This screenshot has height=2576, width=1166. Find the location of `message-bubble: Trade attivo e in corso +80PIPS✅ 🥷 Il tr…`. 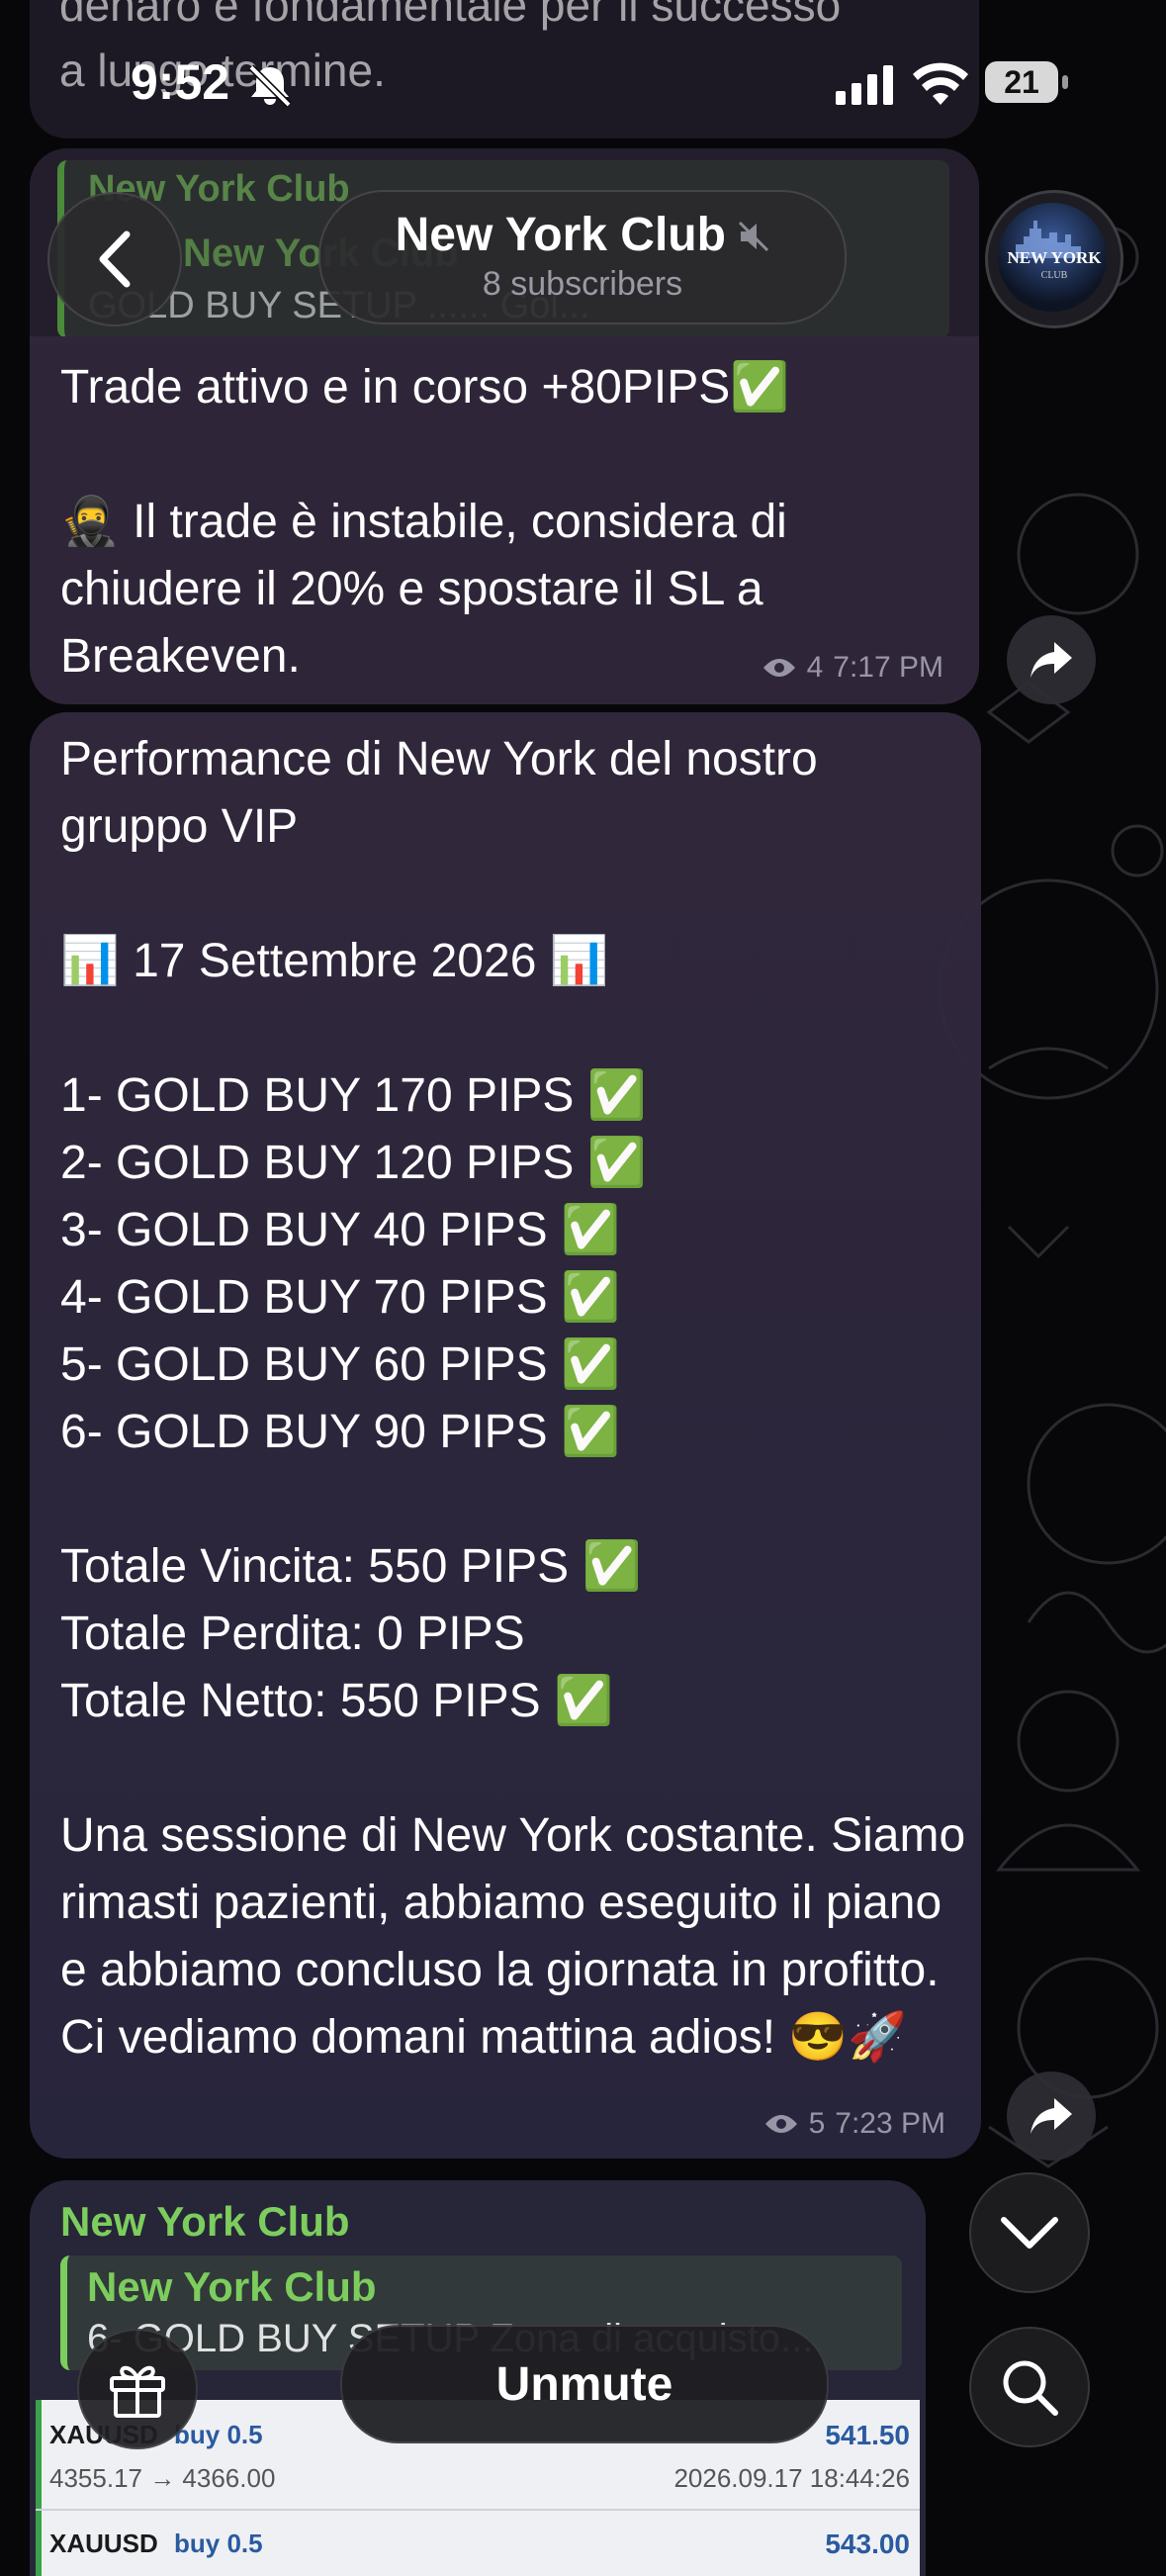

message-bubble: Trade attivo e in corso +80PIPS✅ 🥷 Il tr… is located at coordinates (504, 520).